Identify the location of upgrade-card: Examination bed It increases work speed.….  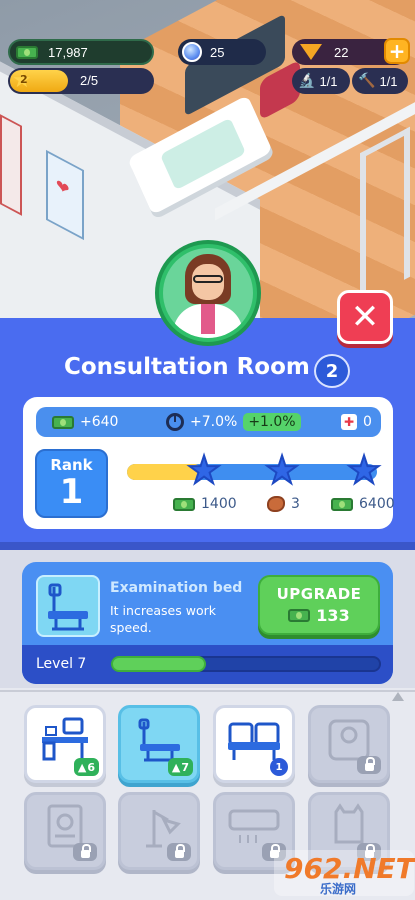
(207, 623).